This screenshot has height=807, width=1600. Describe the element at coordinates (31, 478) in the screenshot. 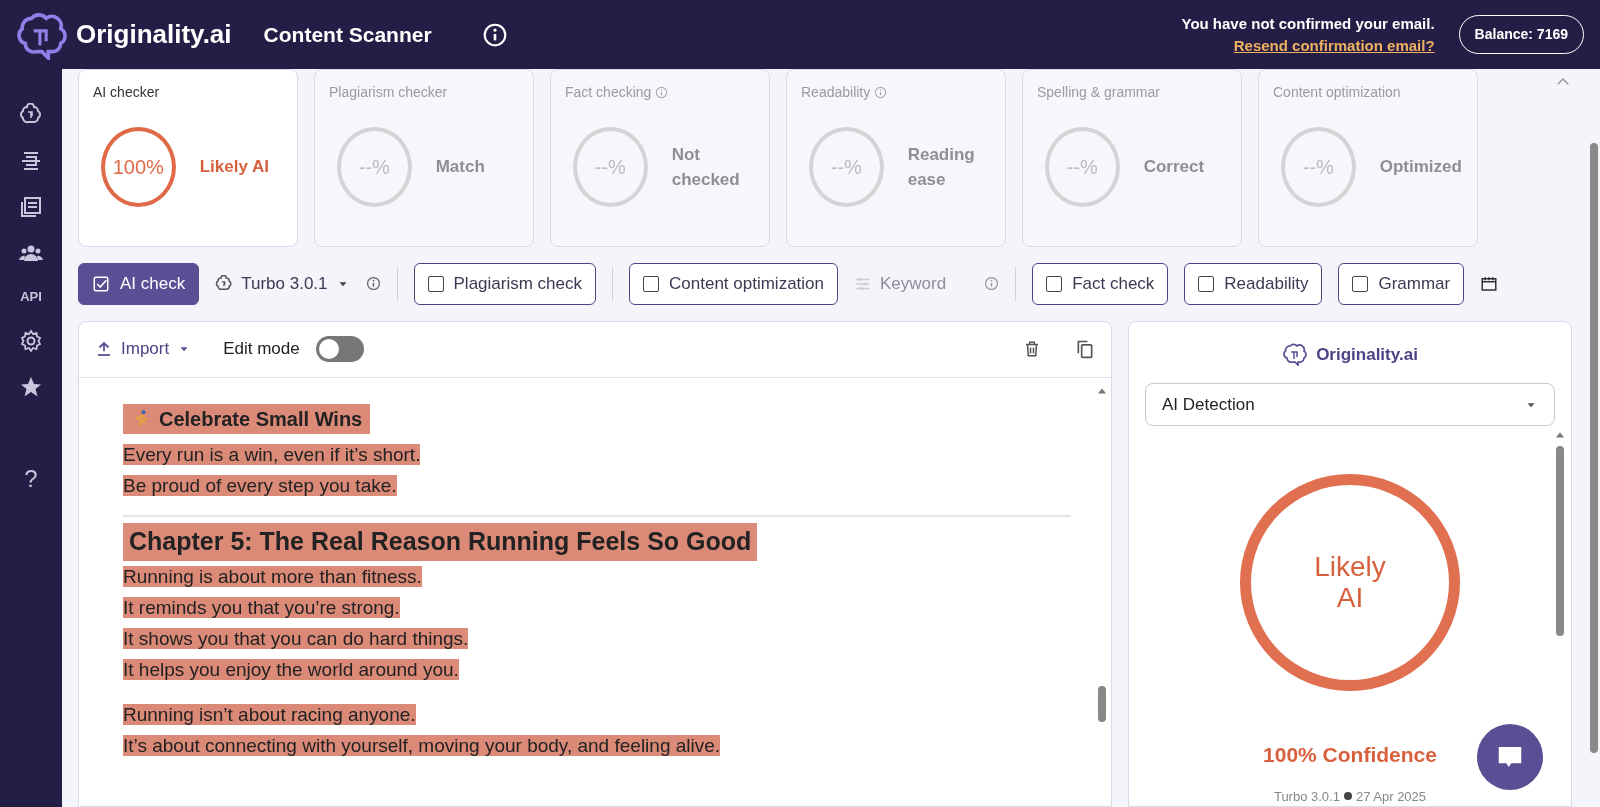

I see `sidebar-link: ?` at that location.